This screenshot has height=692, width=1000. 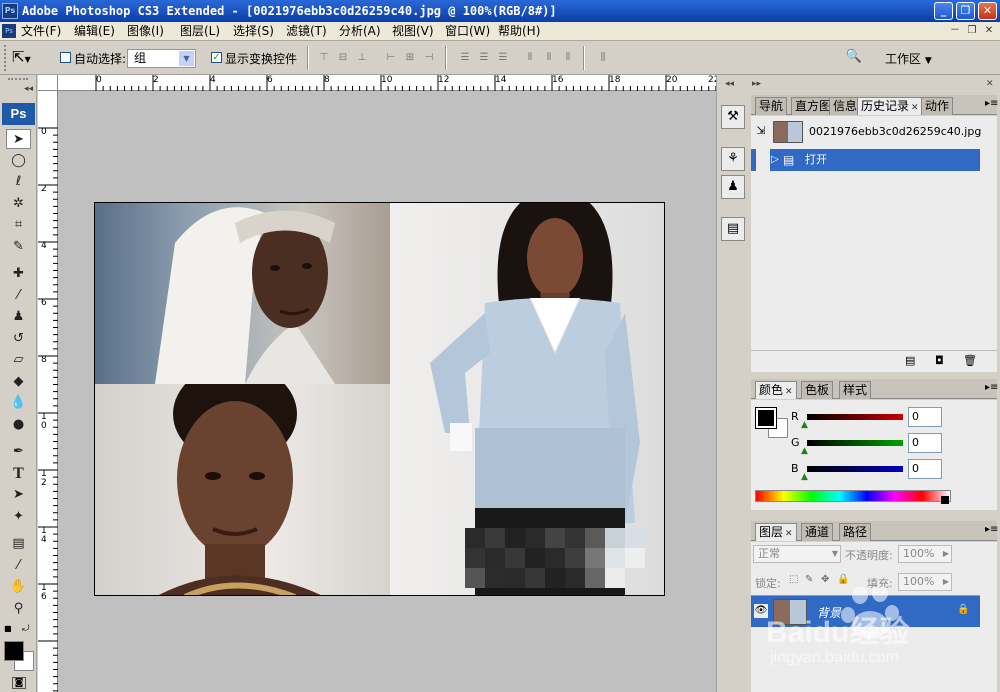 What do you see at coordinates (18, 566) in the screenshot?
I see `eyedropper-tool: ⁄` at bounding box center [18, 566].